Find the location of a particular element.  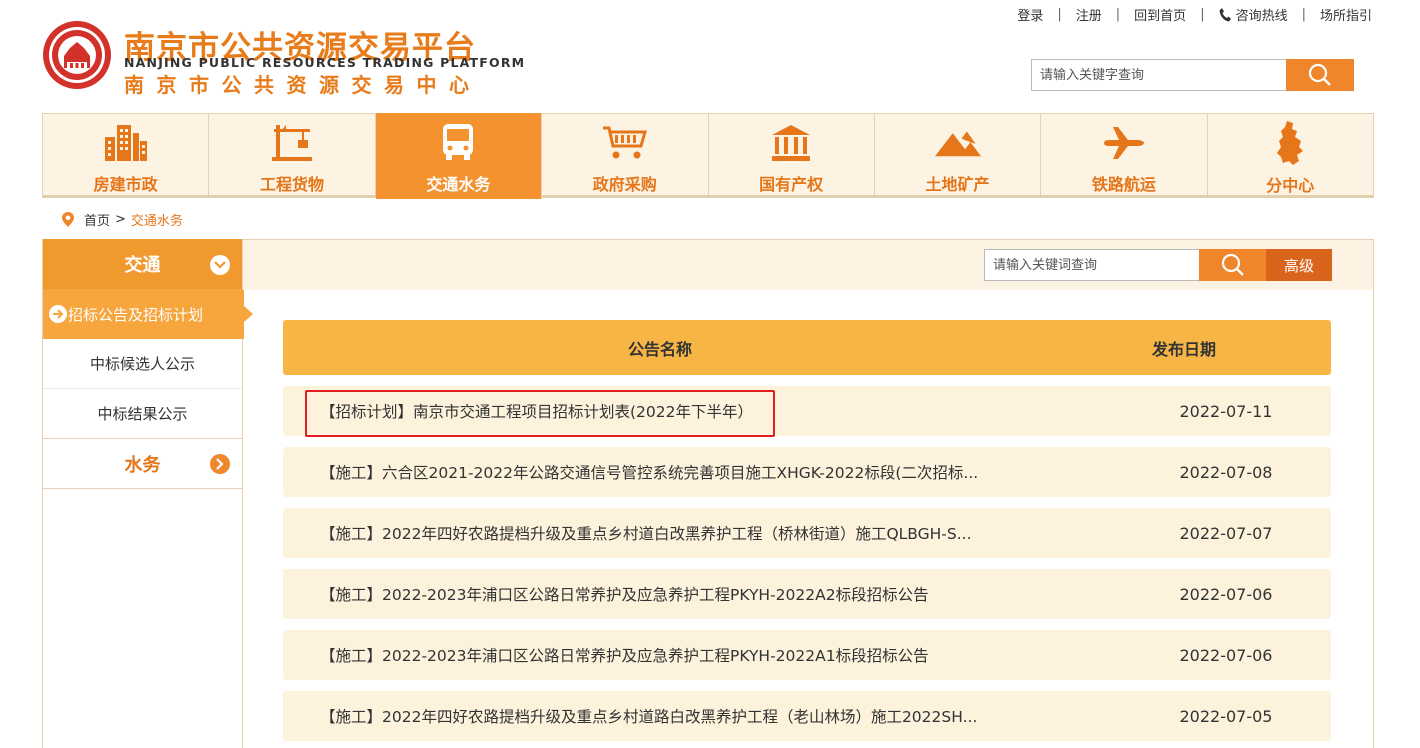

announcement-date: 2022-07-08 is located at coordinates (1226, 472).